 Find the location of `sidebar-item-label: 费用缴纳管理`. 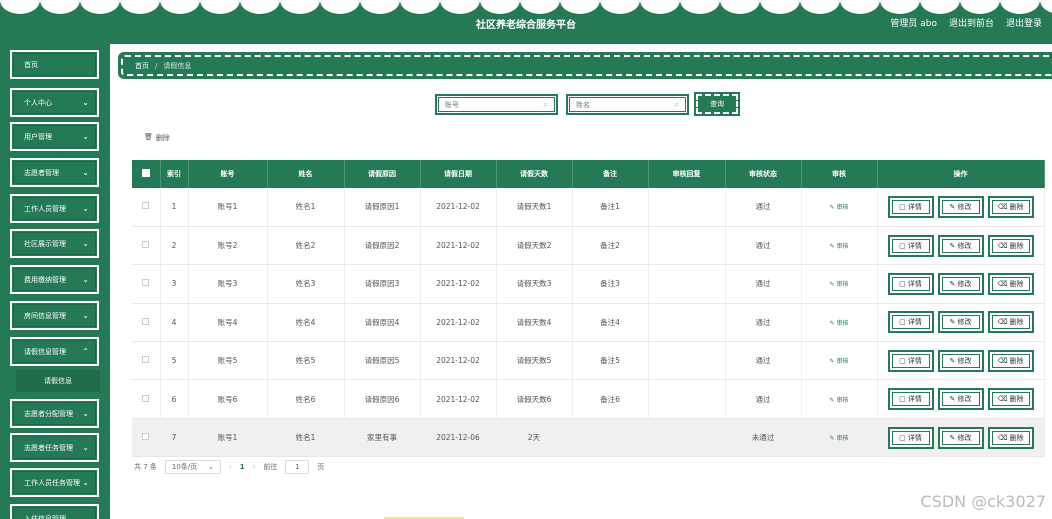

sidebar-item-label: 费用缴纳管理 is located at coordinates (45, 279).